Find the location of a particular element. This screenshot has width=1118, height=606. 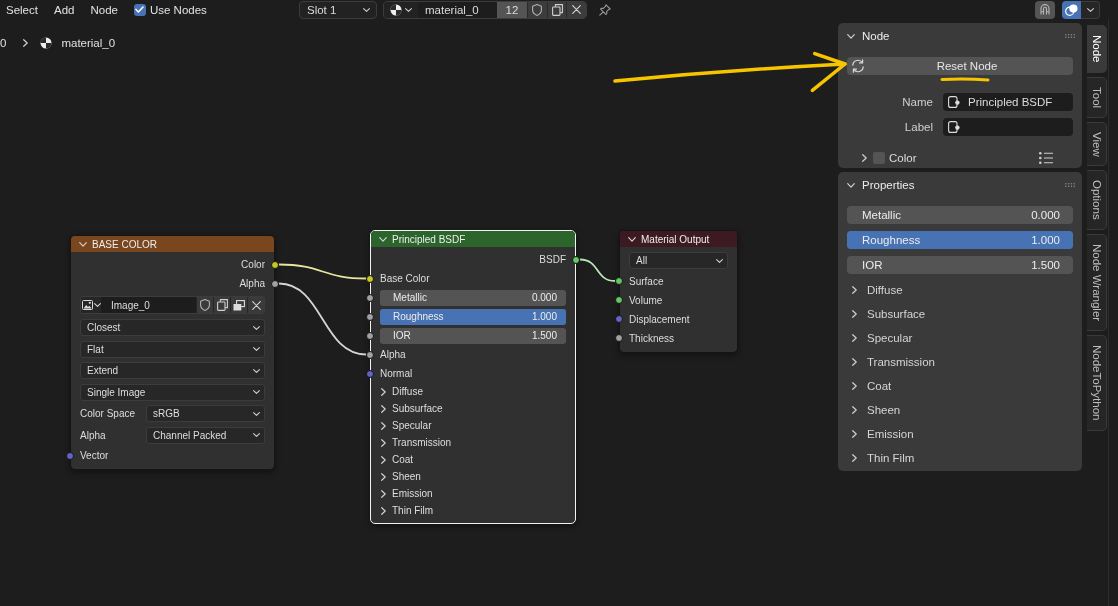

menu-button: Select is located at coordinates (23, 9).